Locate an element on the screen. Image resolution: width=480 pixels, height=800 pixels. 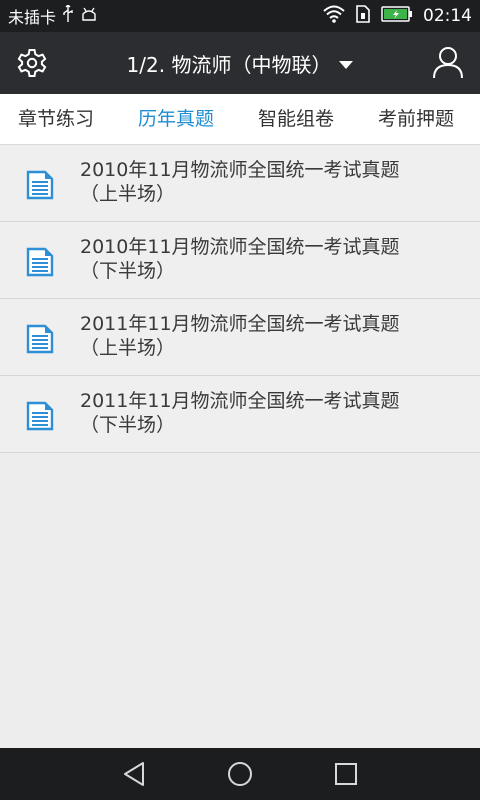
wifi-icon is located at coordinates (334, 16).